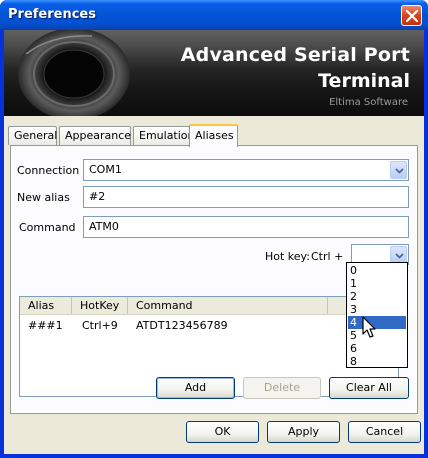 The width and height of the screenshot is (428, 458). Describe the element at coordinates (369, 388) in the screenshot. I see `clear-all-button: Clear All` at that location.